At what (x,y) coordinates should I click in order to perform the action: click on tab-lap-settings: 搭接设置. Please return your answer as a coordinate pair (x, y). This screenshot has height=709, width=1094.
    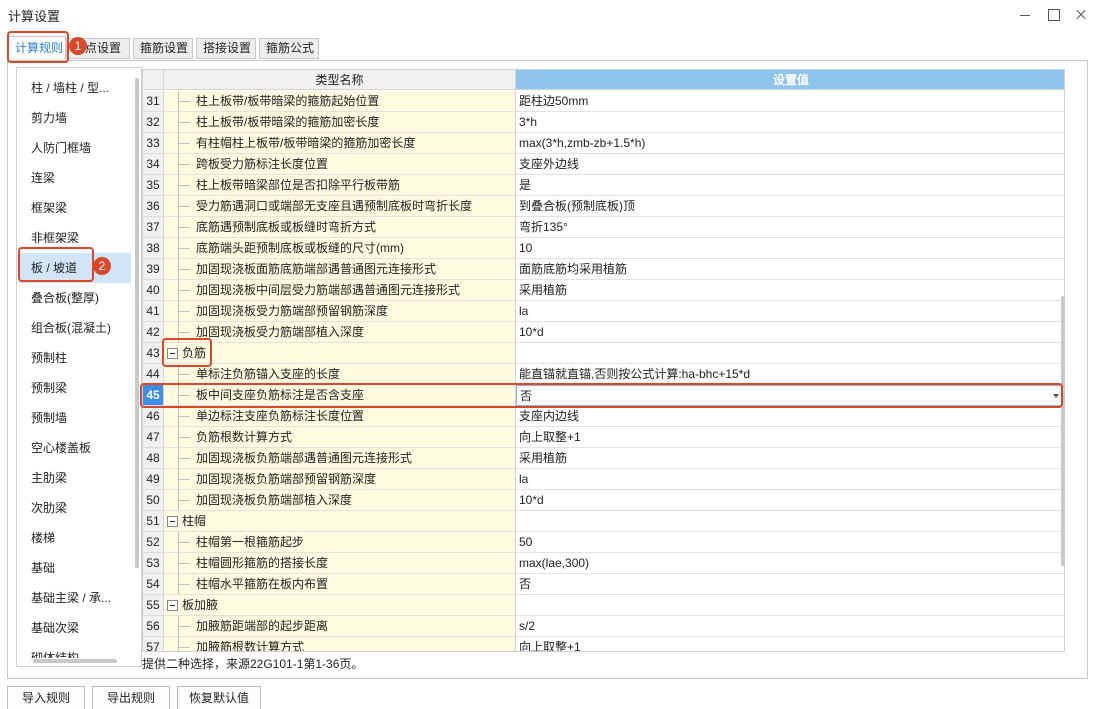
    Looking at the image, I should click on (226, 48).